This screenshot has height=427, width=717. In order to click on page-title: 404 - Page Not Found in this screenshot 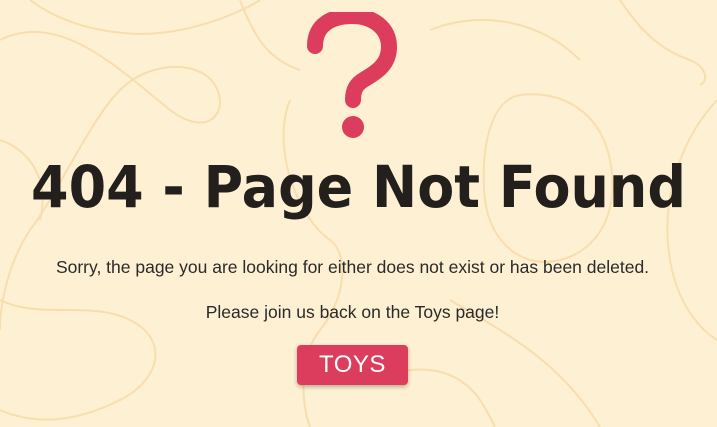, I will do `click(358, 187)`.